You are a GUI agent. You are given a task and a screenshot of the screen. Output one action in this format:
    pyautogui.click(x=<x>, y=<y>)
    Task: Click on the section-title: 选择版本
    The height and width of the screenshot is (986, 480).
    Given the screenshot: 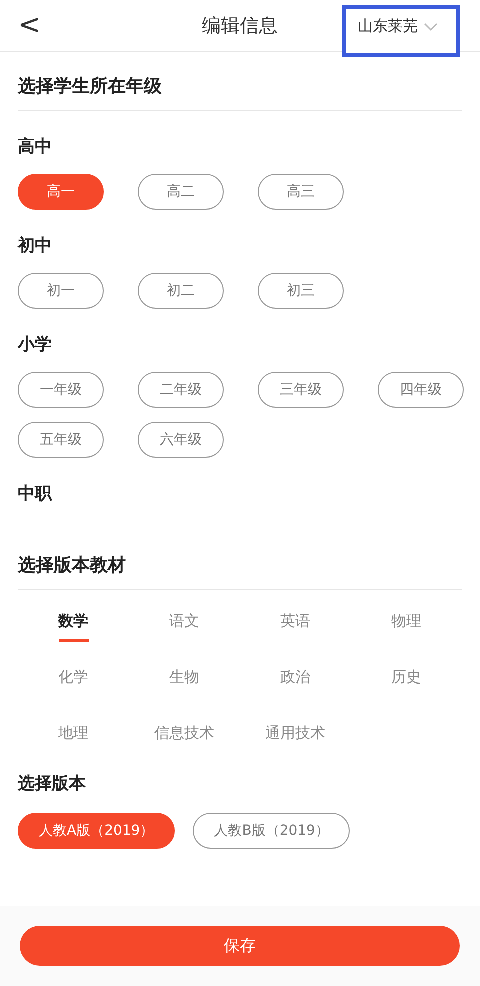 What is the action you would take?
    pyautogui.click(x=52, y=784)
    